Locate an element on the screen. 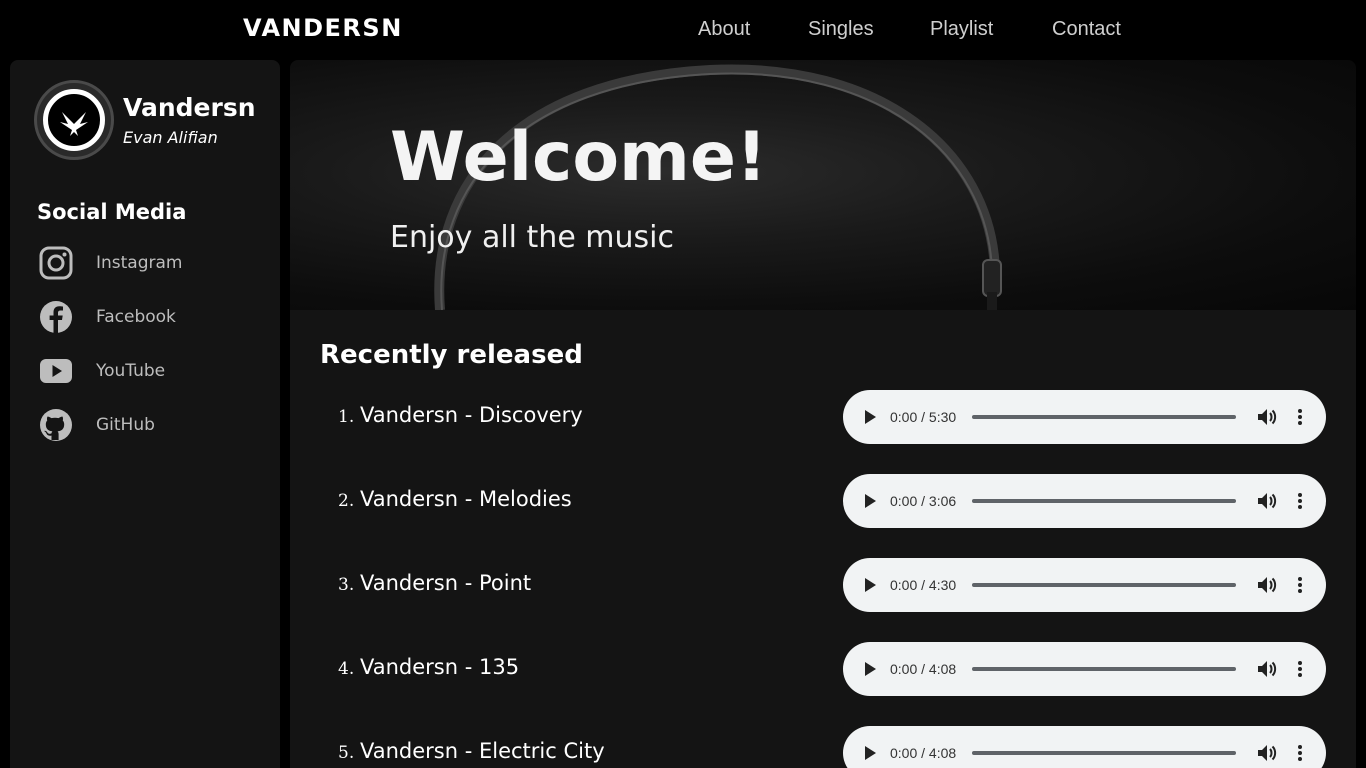  artist-name: Vandersn is located at coordinates (189, 107).